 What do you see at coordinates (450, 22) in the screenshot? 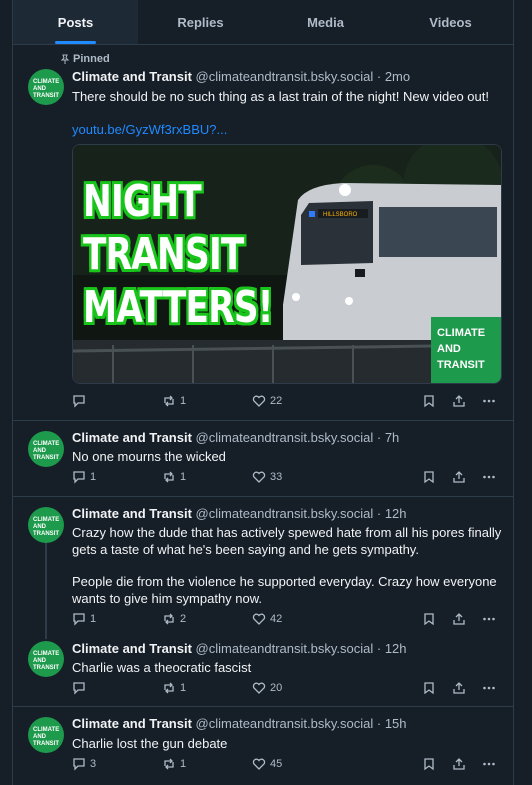
I see `tab-videos: Videos` at bounding box center [450, 22].